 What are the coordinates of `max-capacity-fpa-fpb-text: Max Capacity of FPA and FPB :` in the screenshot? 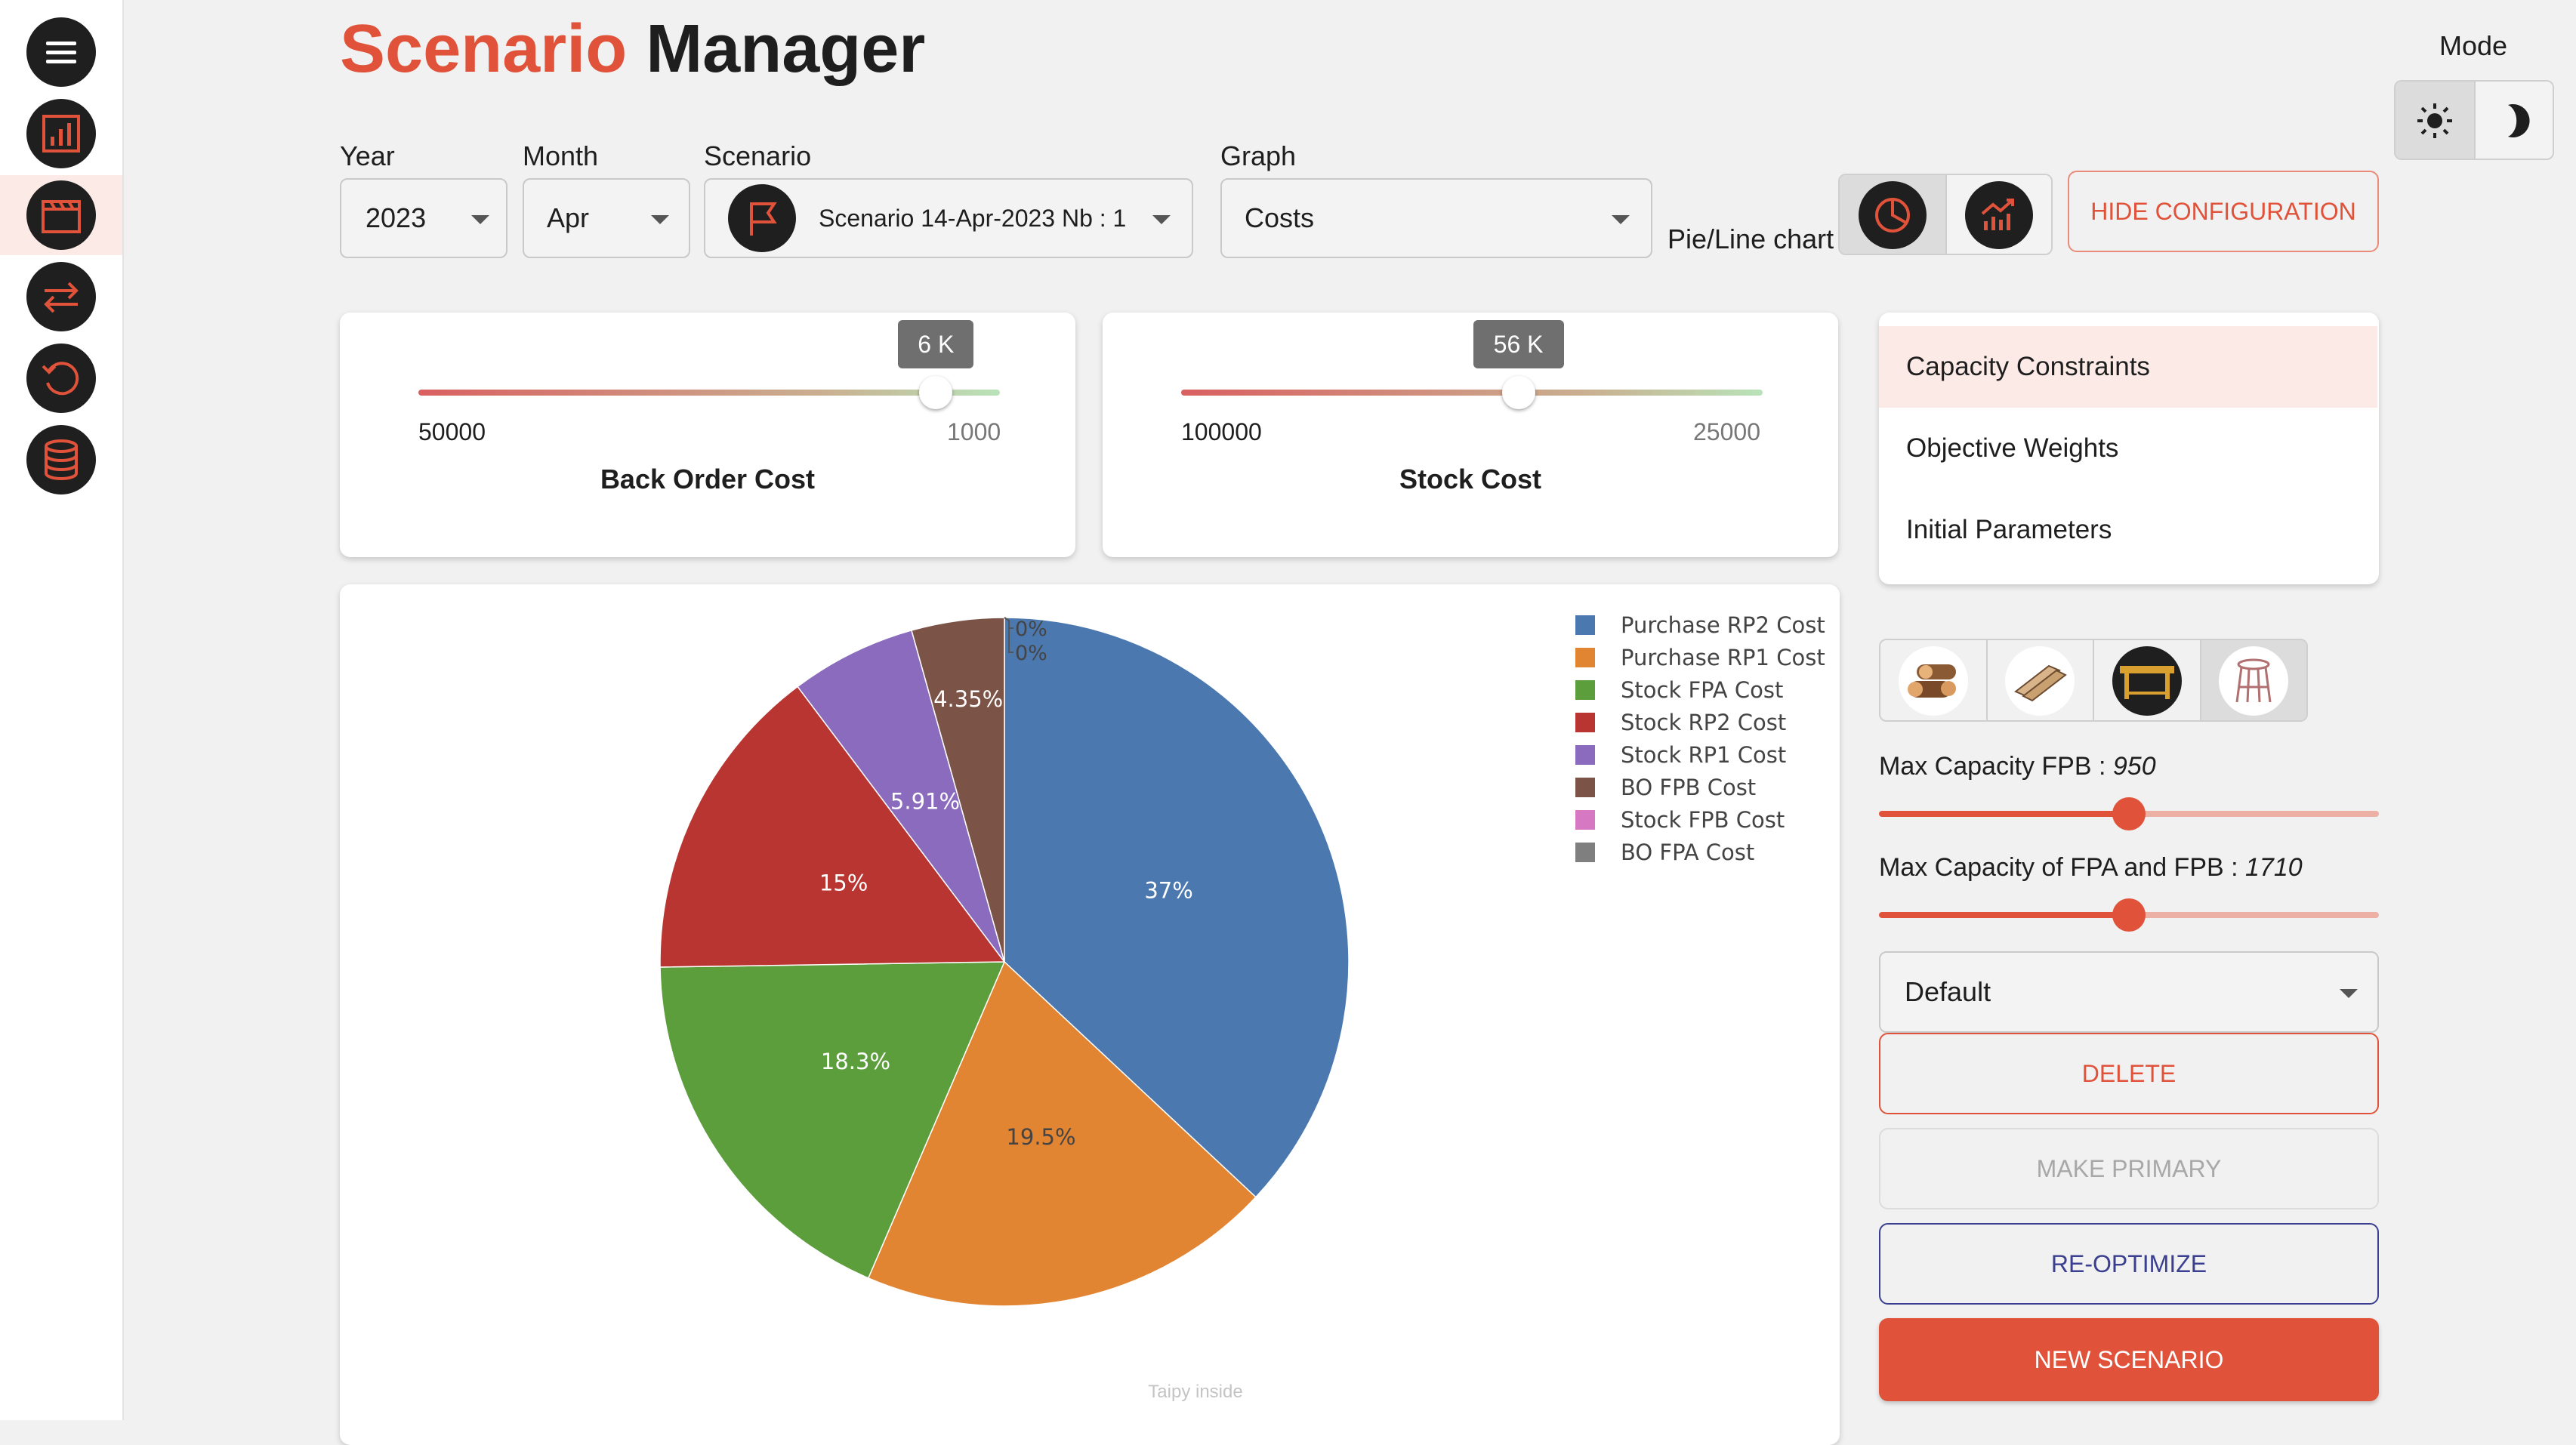 It's located at (2062, 867).